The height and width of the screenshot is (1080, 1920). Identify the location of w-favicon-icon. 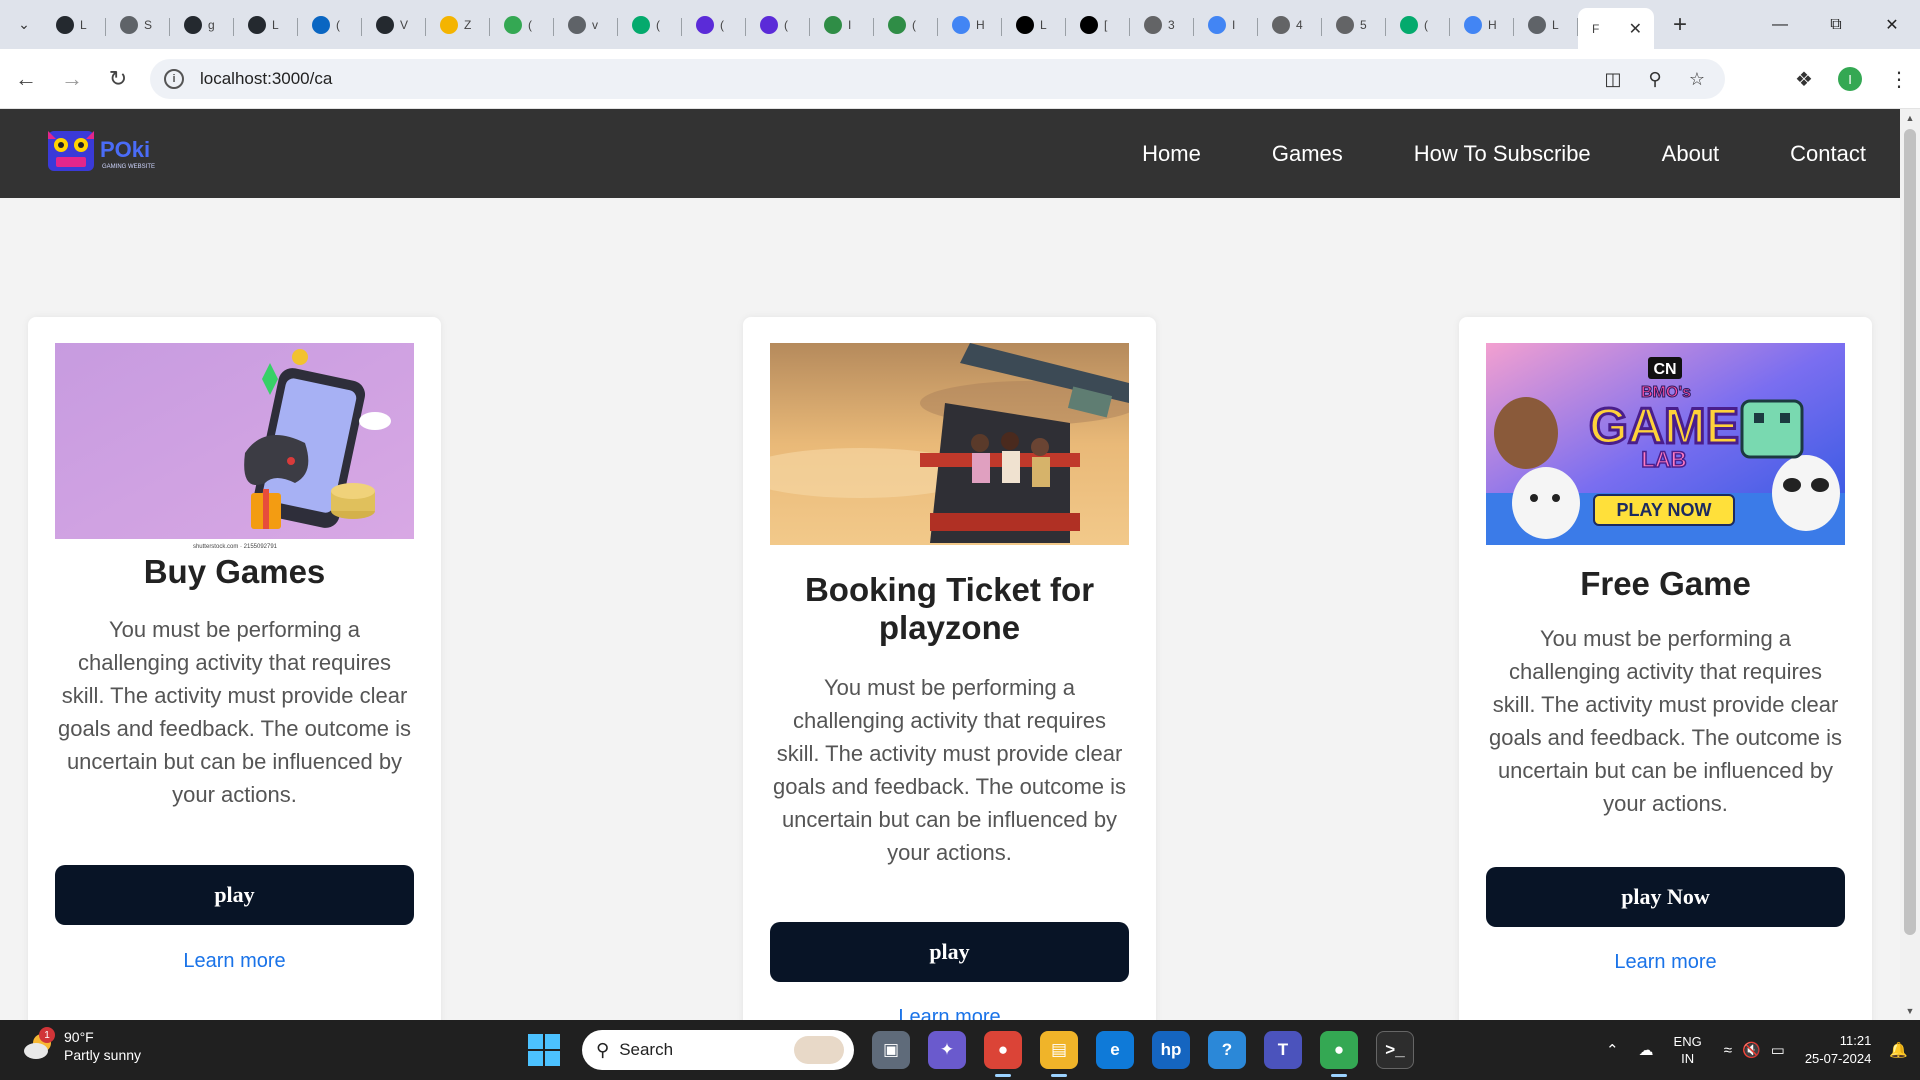
(1153, 24).